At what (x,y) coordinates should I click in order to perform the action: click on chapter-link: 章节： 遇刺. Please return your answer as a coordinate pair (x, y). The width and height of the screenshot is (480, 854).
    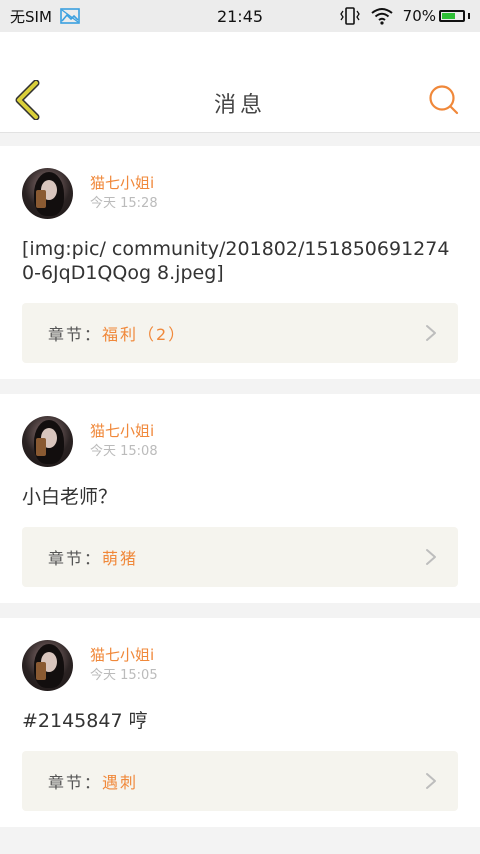
    Looking at the image, I should click on (240, 781).